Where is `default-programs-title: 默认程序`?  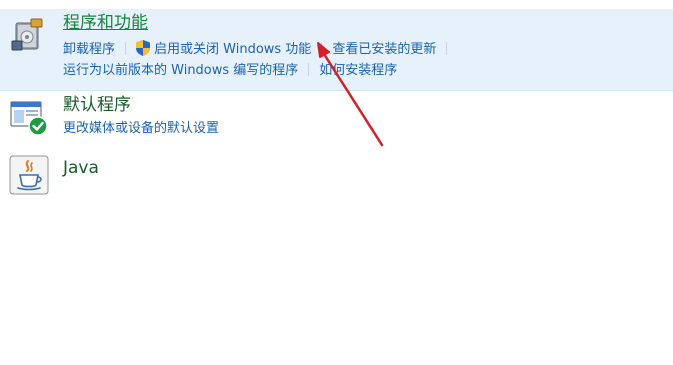 default-programs-title: 默认程序 is located at coordinates (97, 105).